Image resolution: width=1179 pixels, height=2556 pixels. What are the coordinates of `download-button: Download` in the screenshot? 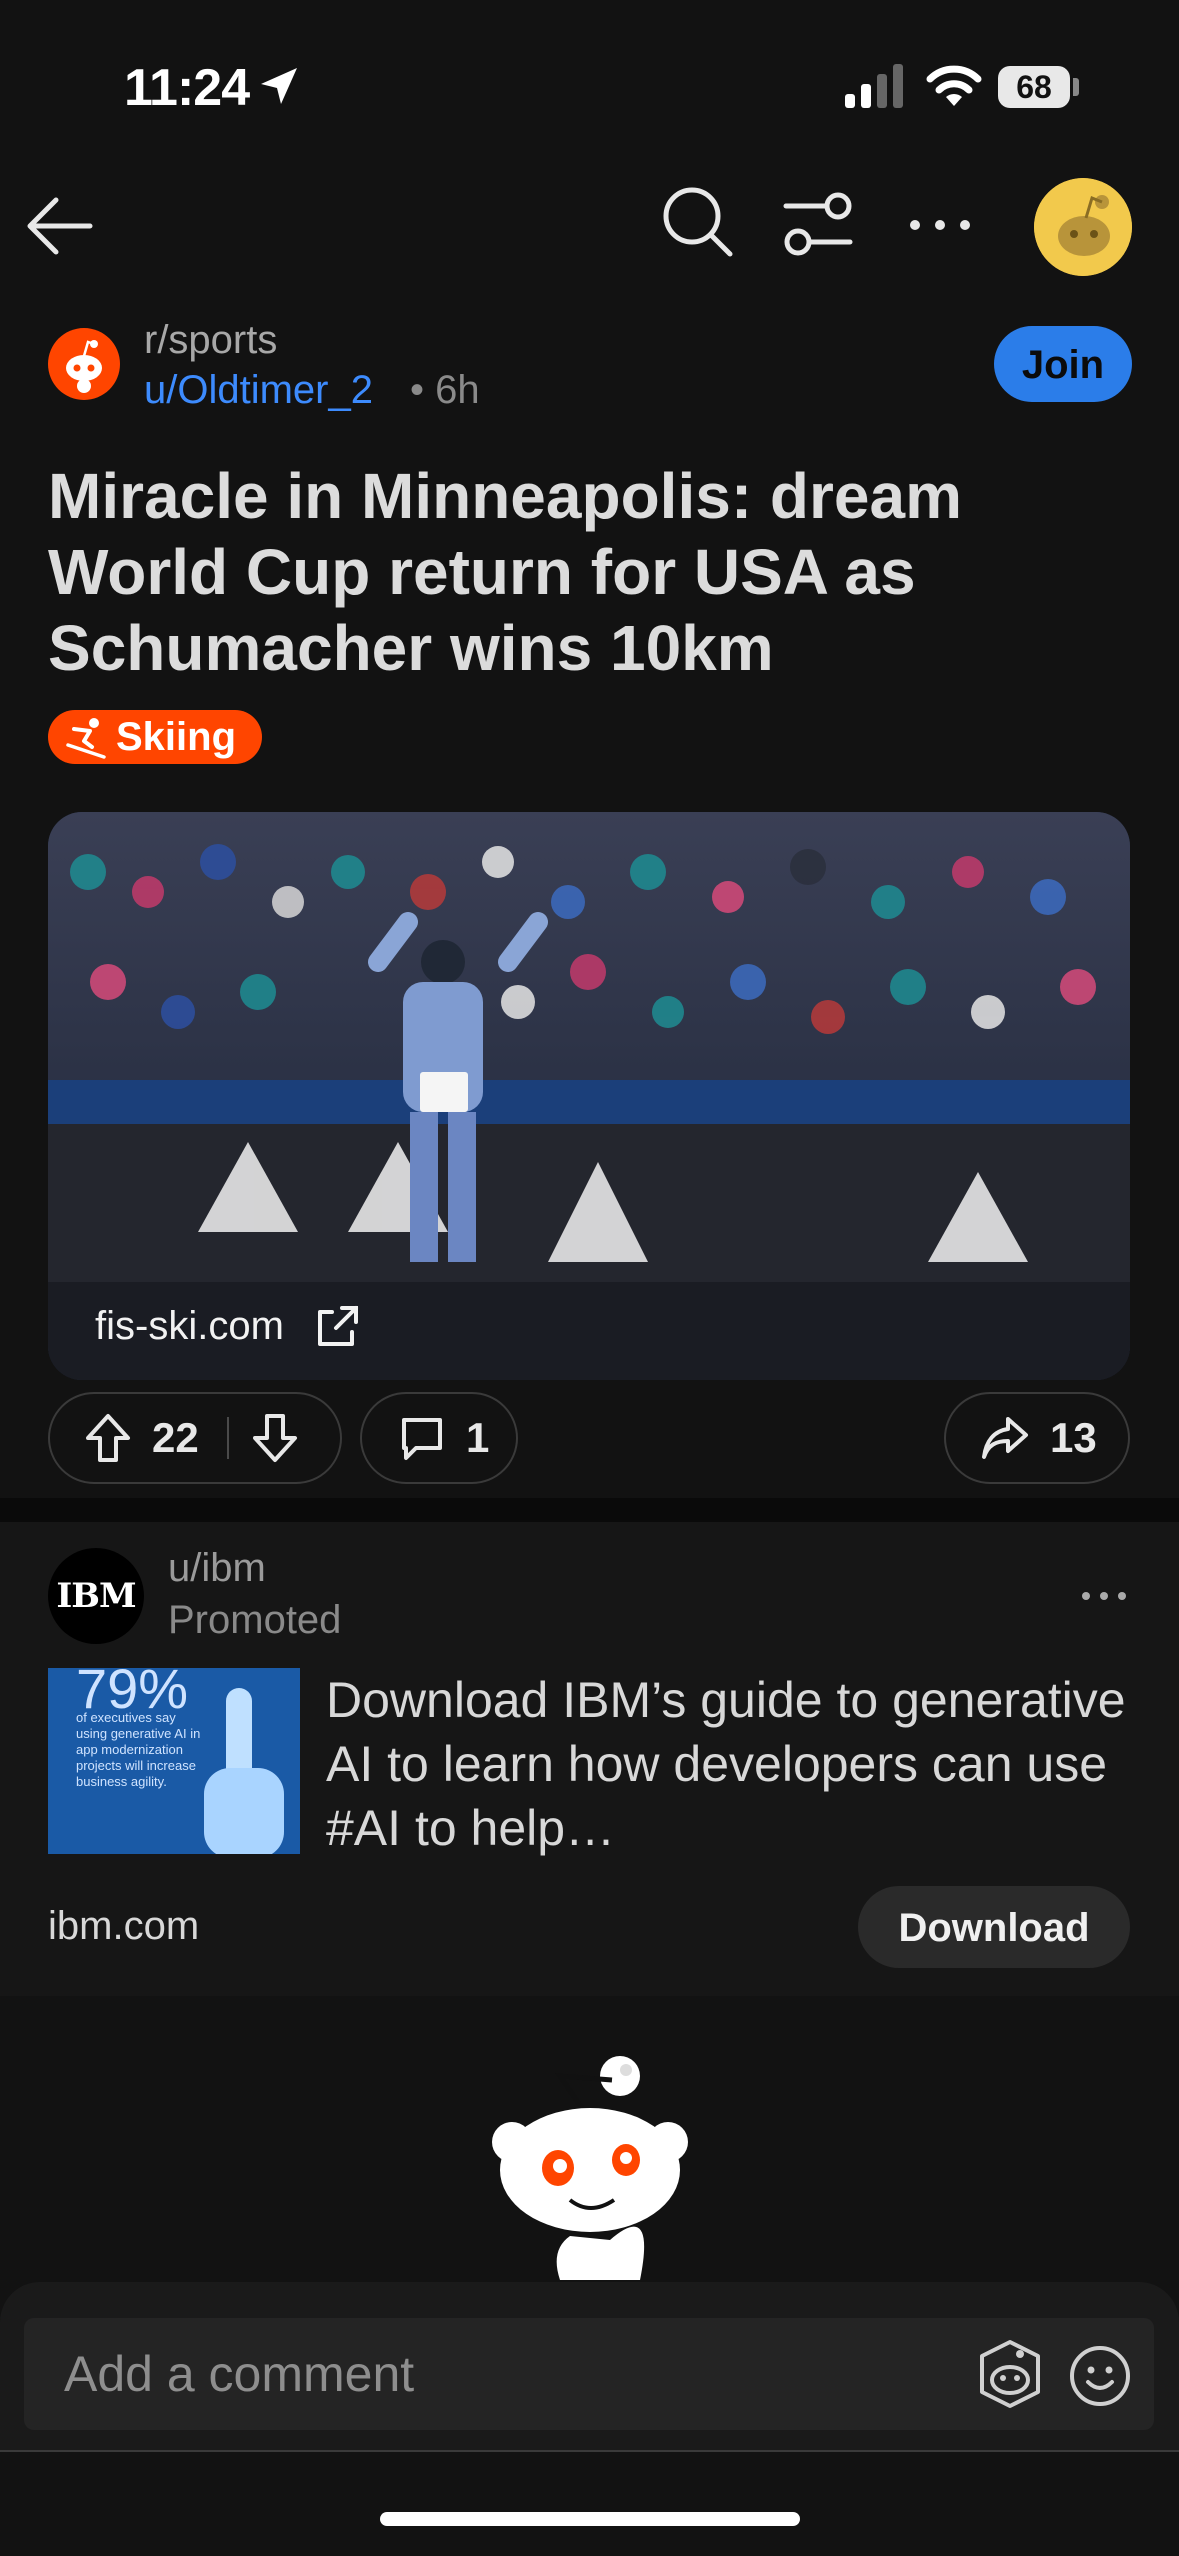 It's located at (994, 1927).